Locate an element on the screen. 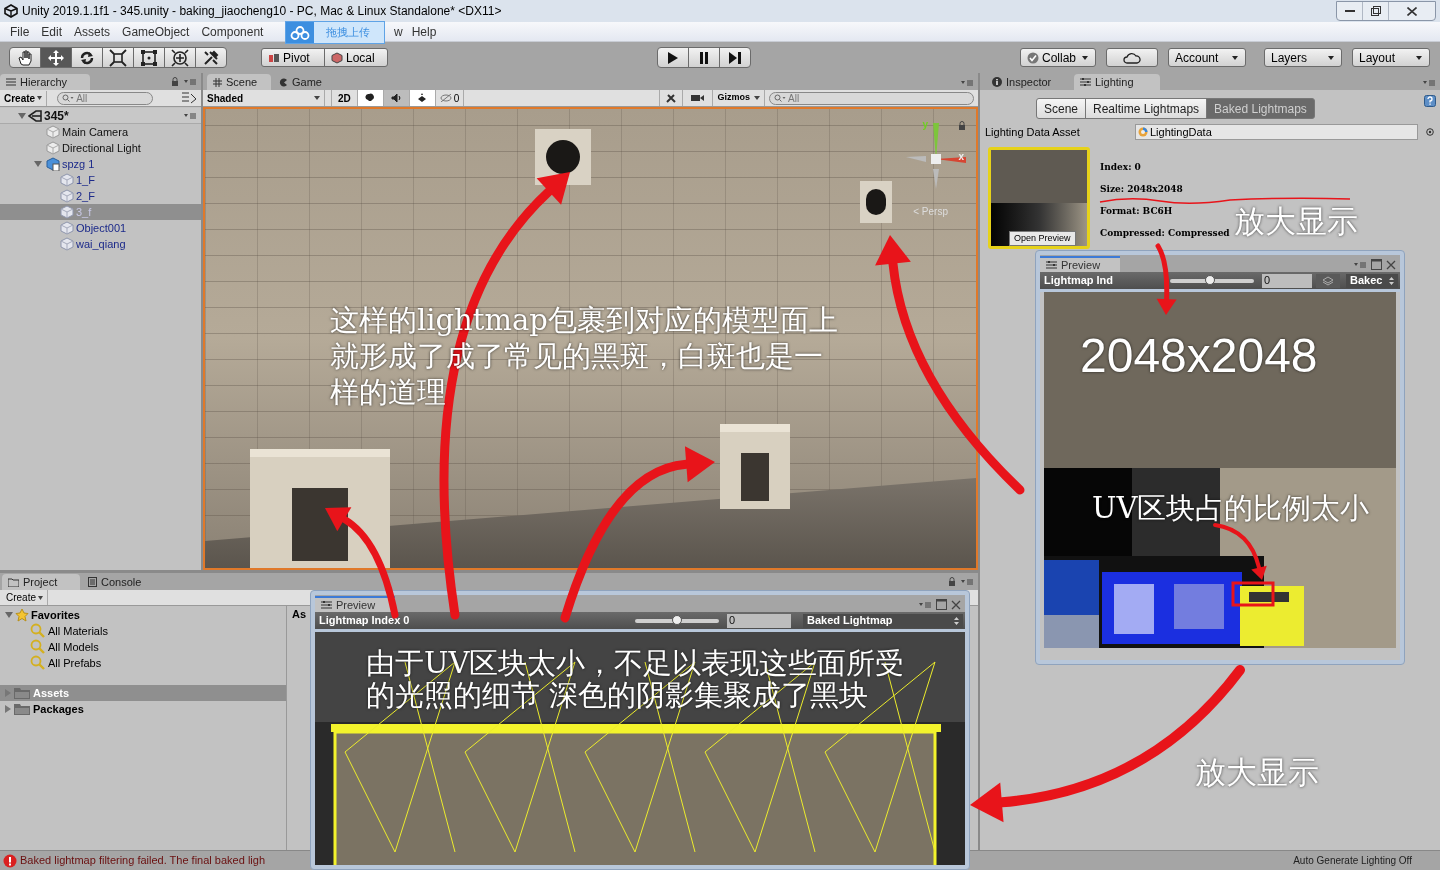  view-tab: Game is located at coordinates (305, 82).